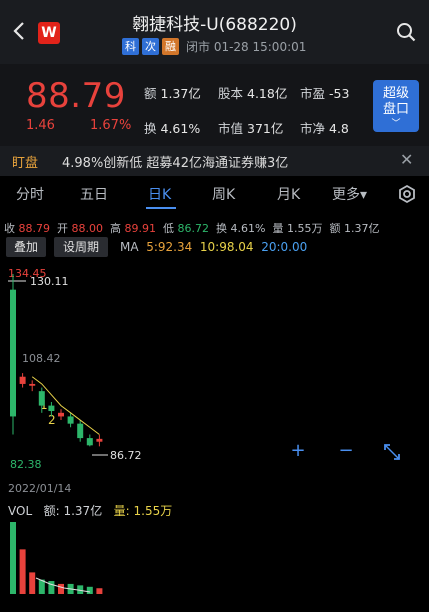 The width and height of the screenshot is (429, 612). I want to click on pb-stat: 市净 4.8, so click(324, 127).